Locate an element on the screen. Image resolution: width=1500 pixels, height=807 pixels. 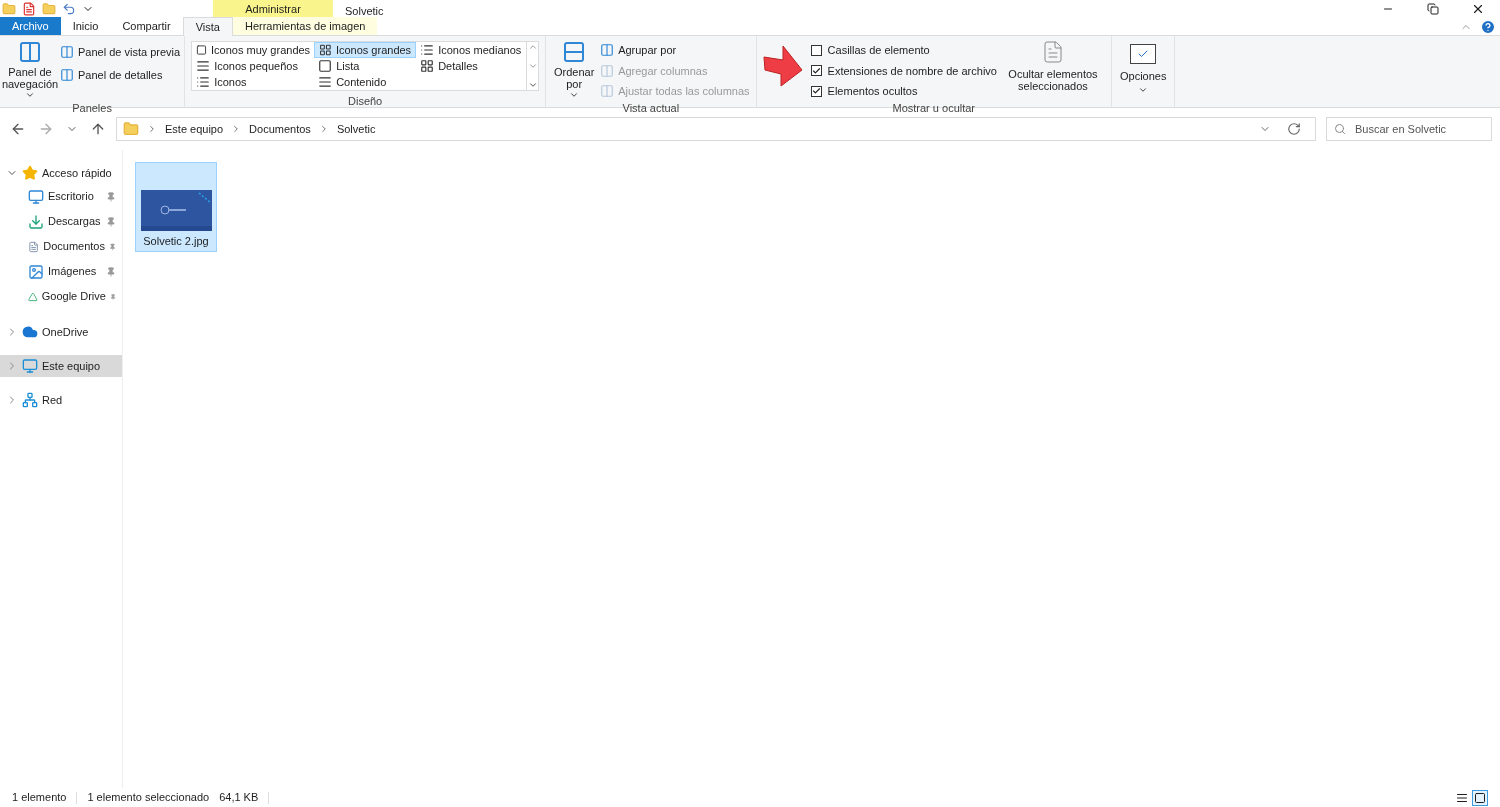
scroll-up-icon is located at coordinates (532, 47).